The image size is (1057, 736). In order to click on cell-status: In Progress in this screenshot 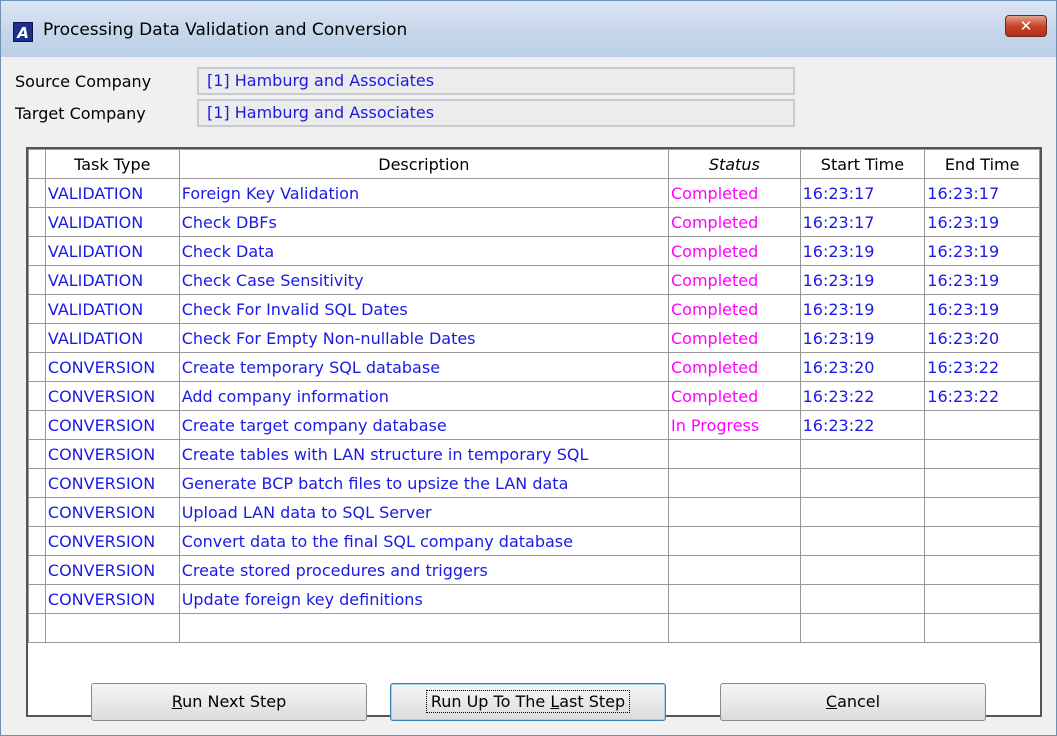, I will do `click(734, 425)`.